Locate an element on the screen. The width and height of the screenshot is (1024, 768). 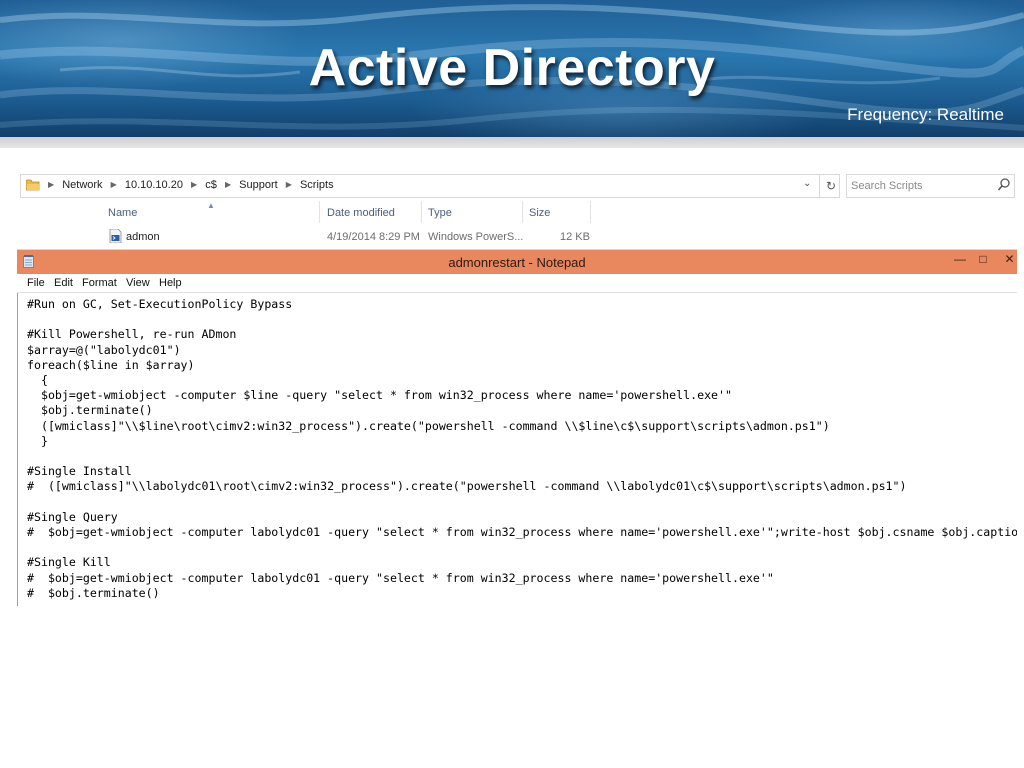
file-name: admon is located at coordinates (143, 237).